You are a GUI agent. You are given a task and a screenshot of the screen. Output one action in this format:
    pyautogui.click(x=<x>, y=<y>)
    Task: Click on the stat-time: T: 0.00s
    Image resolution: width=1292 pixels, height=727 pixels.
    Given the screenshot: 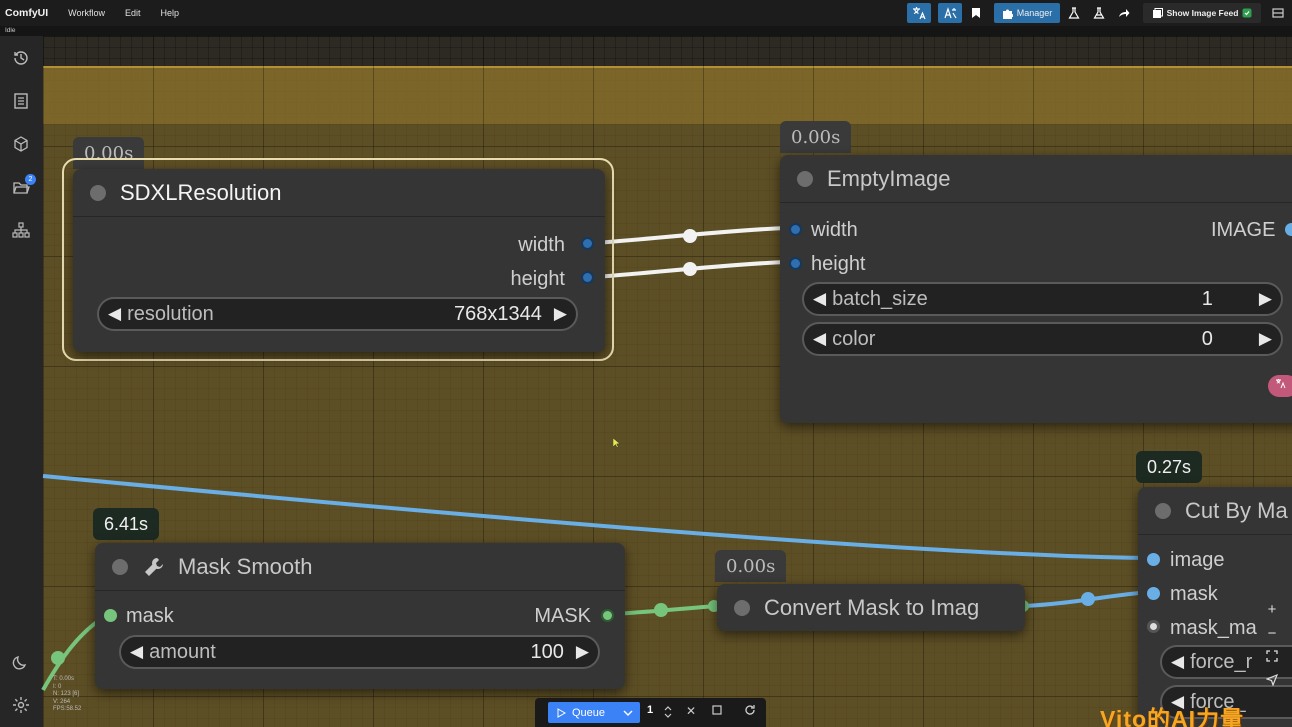 What is the action you would take?
    pyautogui.click(x=64, y=679)
    